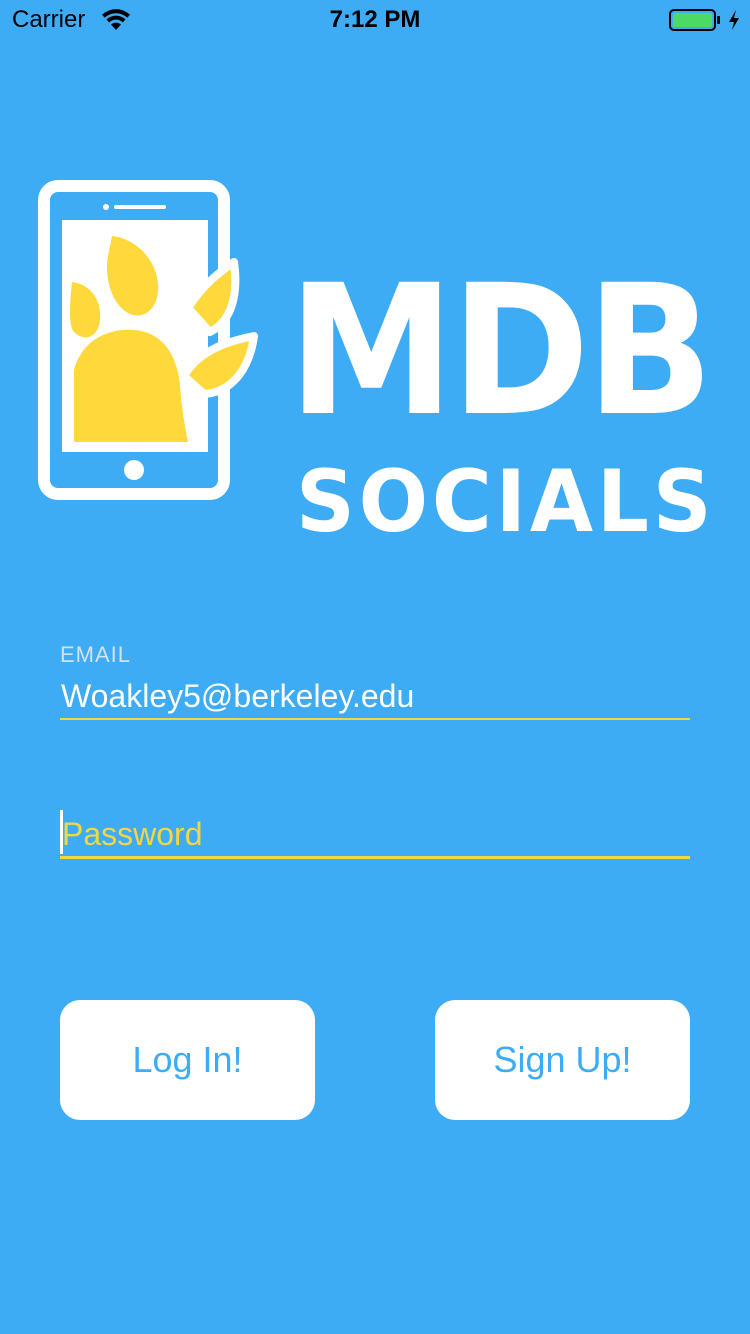 The image size is (750, 1334). Describe the element at coordinates (501, 351) in the screenshot. I see `app-title: MDB` at that location.